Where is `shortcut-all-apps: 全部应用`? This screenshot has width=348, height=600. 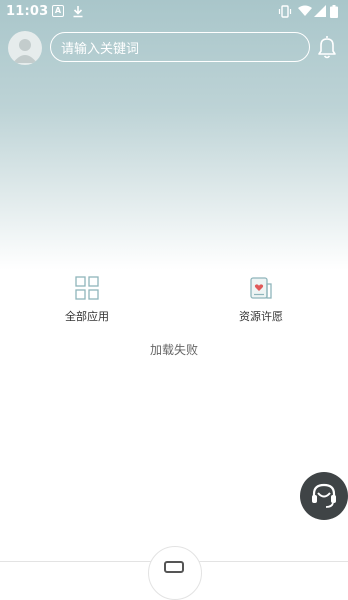 shortcut-all-apps: 全部应用 is located at coordinates (87, 300).